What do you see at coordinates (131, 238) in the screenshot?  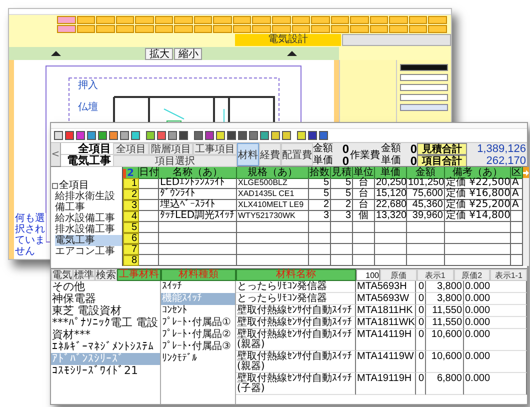 I see `row-number: 6` at bounding box center [131, 238].